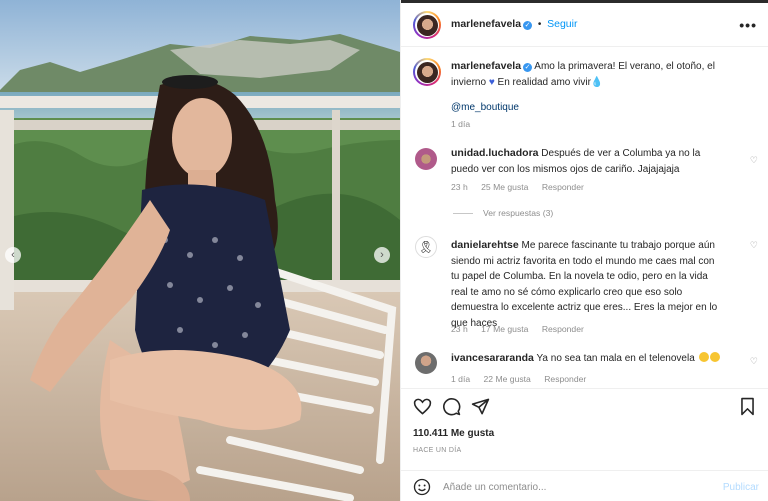  I want to click on comment-3-username: ivancesararanda, so click(492, 358).